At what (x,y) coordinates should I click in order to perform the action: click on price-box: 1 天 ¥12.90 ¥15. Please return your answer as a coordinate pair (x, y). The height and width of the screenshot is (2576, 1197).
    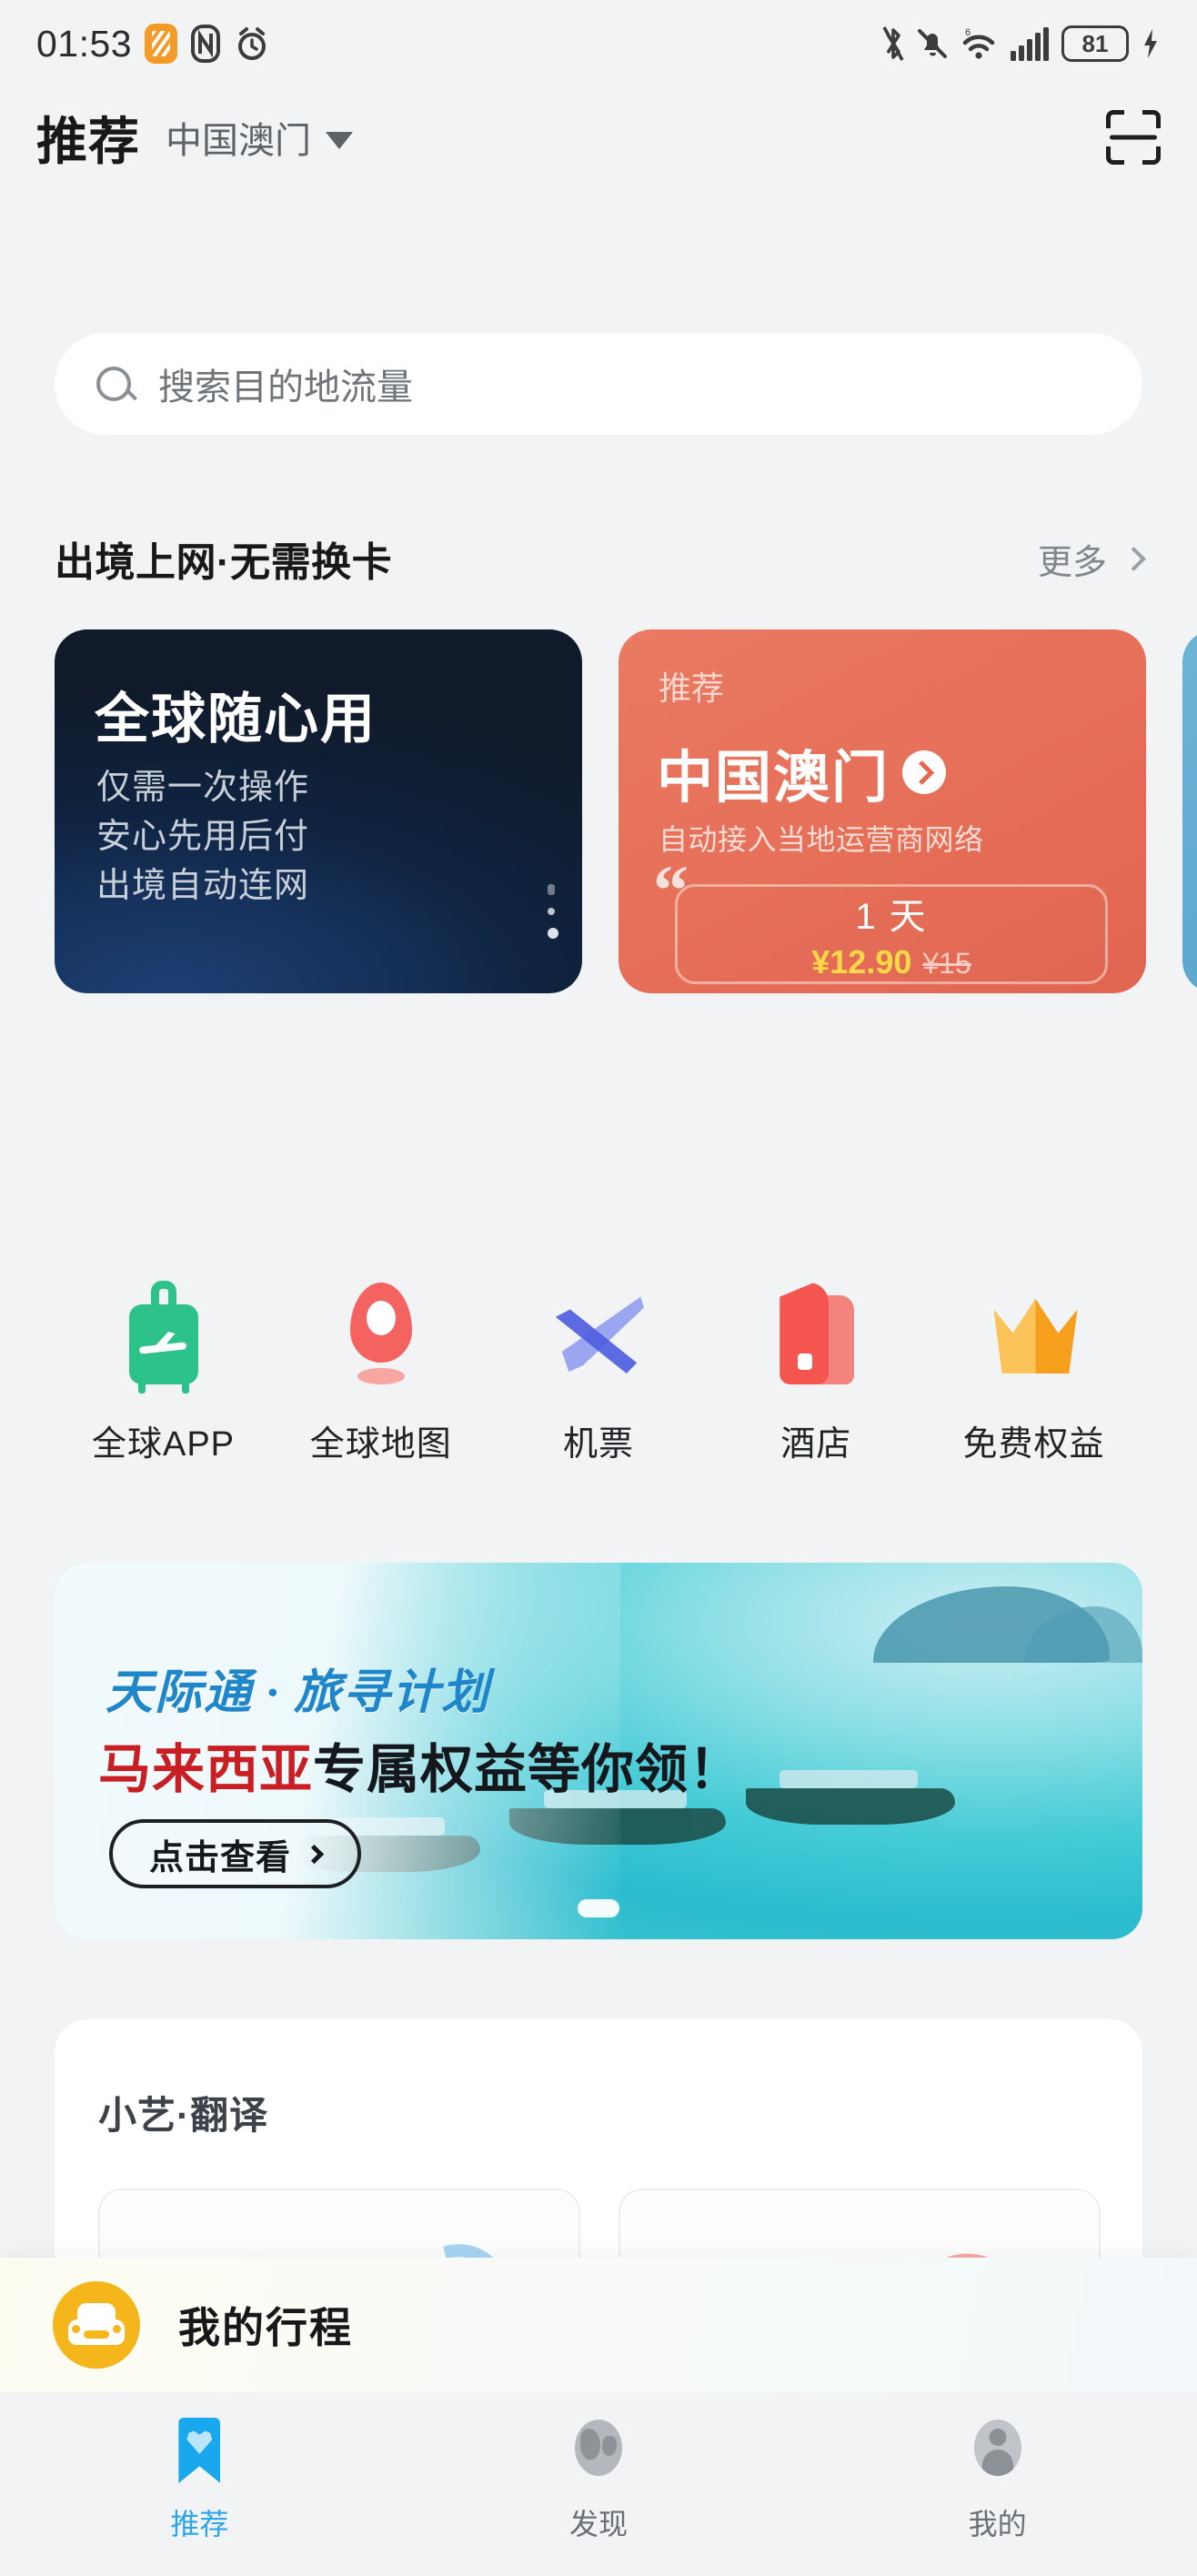
    Looking at the image, I should click on (891, 934).